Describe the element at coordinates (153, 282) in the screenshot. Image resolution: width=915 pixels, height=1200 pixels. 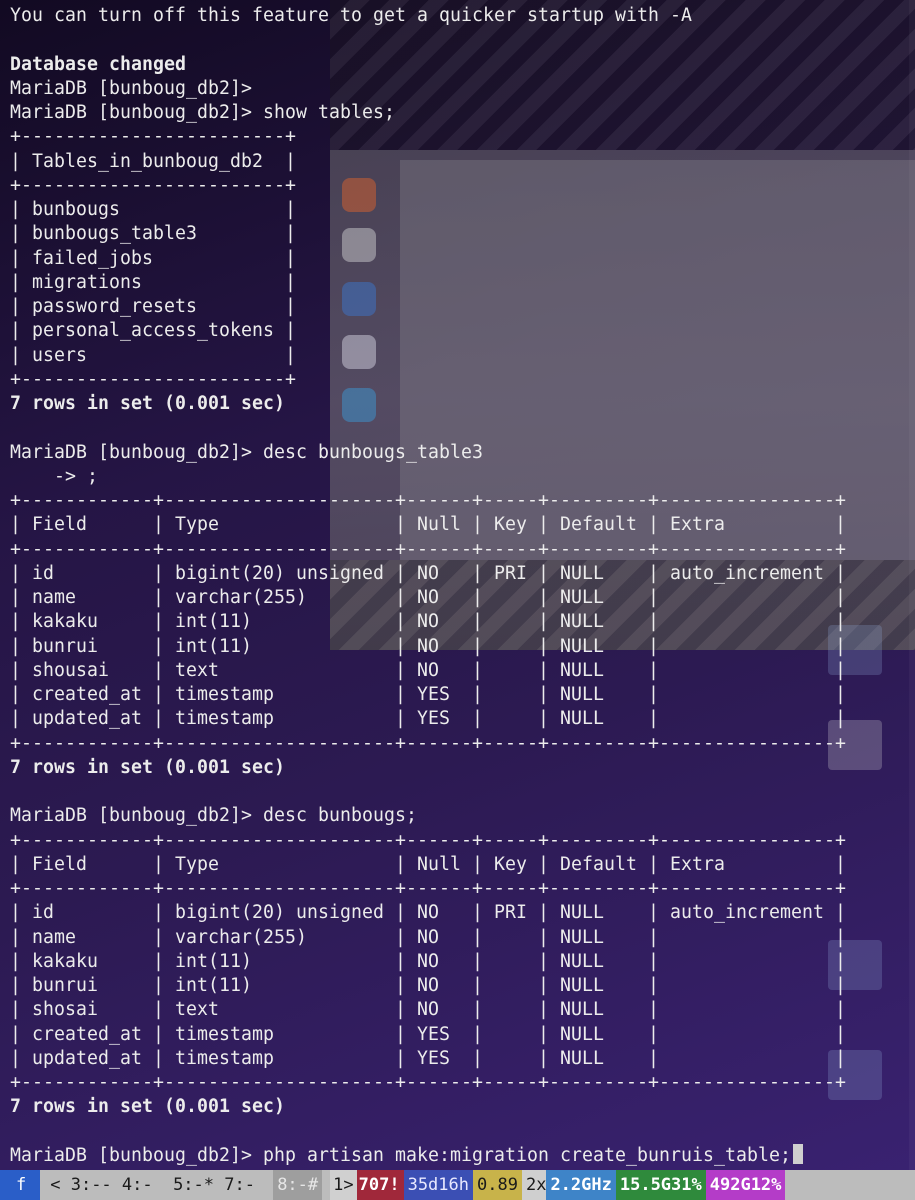
I see `terminal-line: | migrations |` at that location.